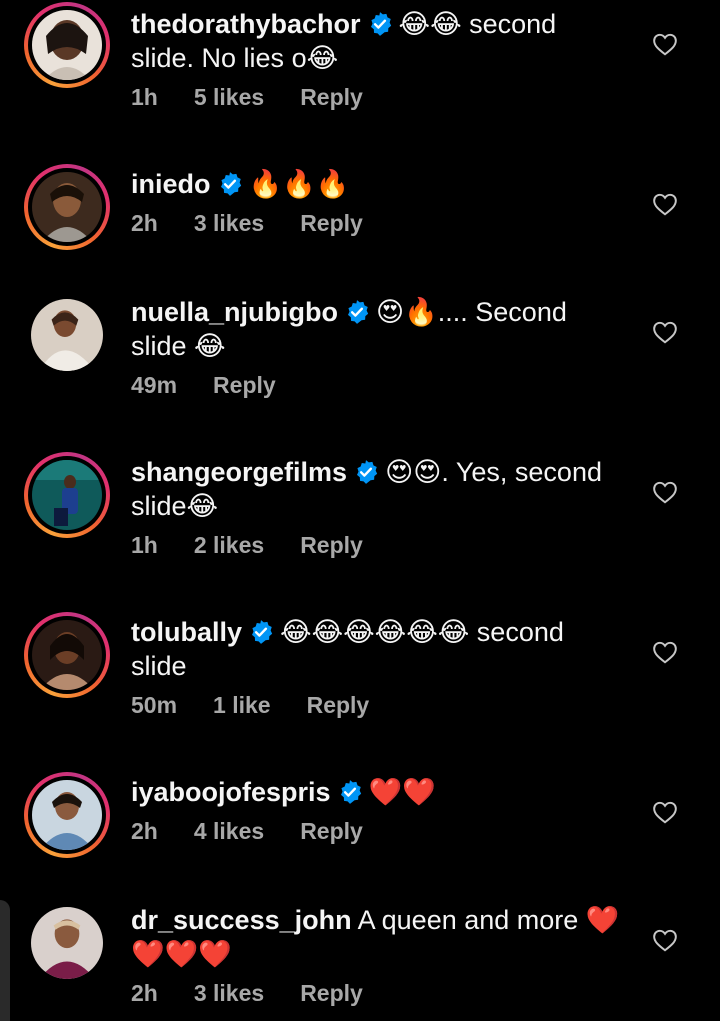 The height and width of the screenshot is (1021, 720). I want to click on likes-count: 1 like, so click(242, 705).